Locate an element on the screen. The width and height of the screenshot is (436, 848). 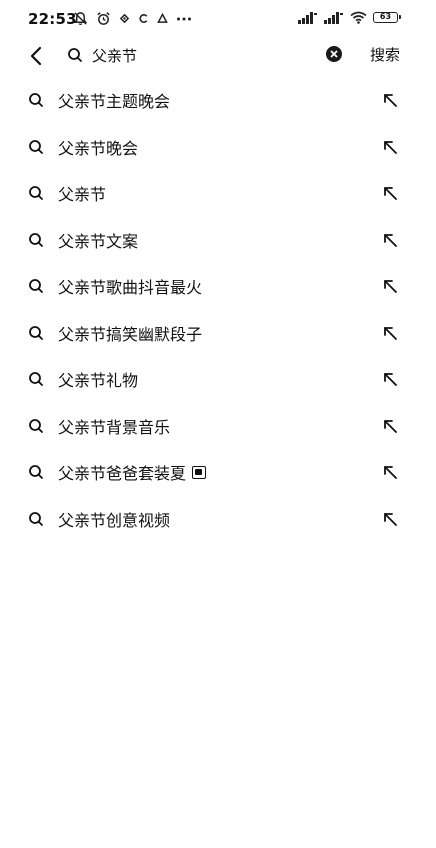
tag-icon is located at coordinates (199, 472).